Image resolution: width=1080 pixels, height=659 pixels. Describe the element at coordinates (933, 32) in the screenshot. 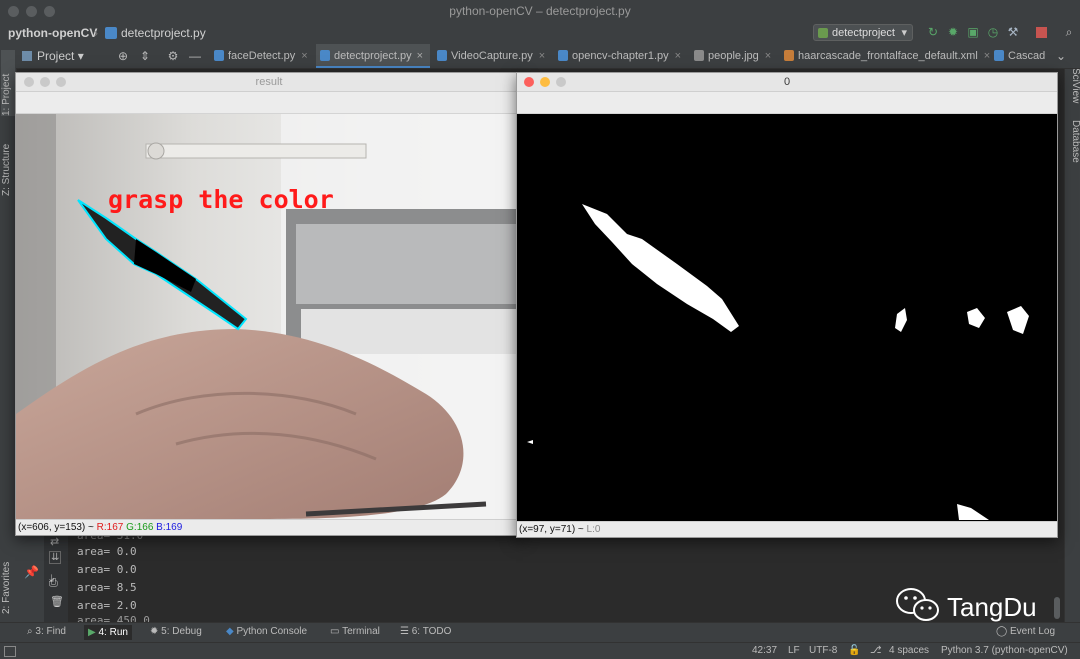

I see `rerun-icon: ↻` at that location.